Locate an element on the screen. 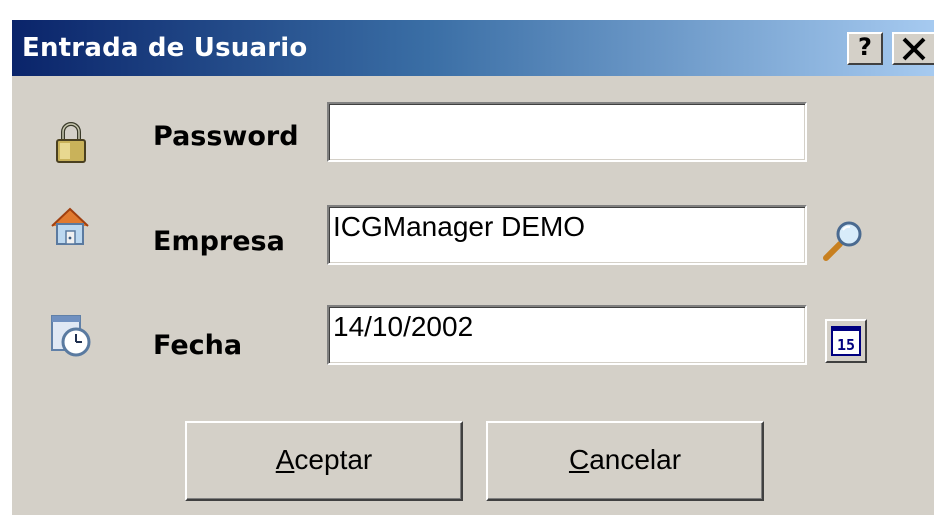 This screenshot has height=515, width=934. magnifier-icon is located at coordinates (843, 241).